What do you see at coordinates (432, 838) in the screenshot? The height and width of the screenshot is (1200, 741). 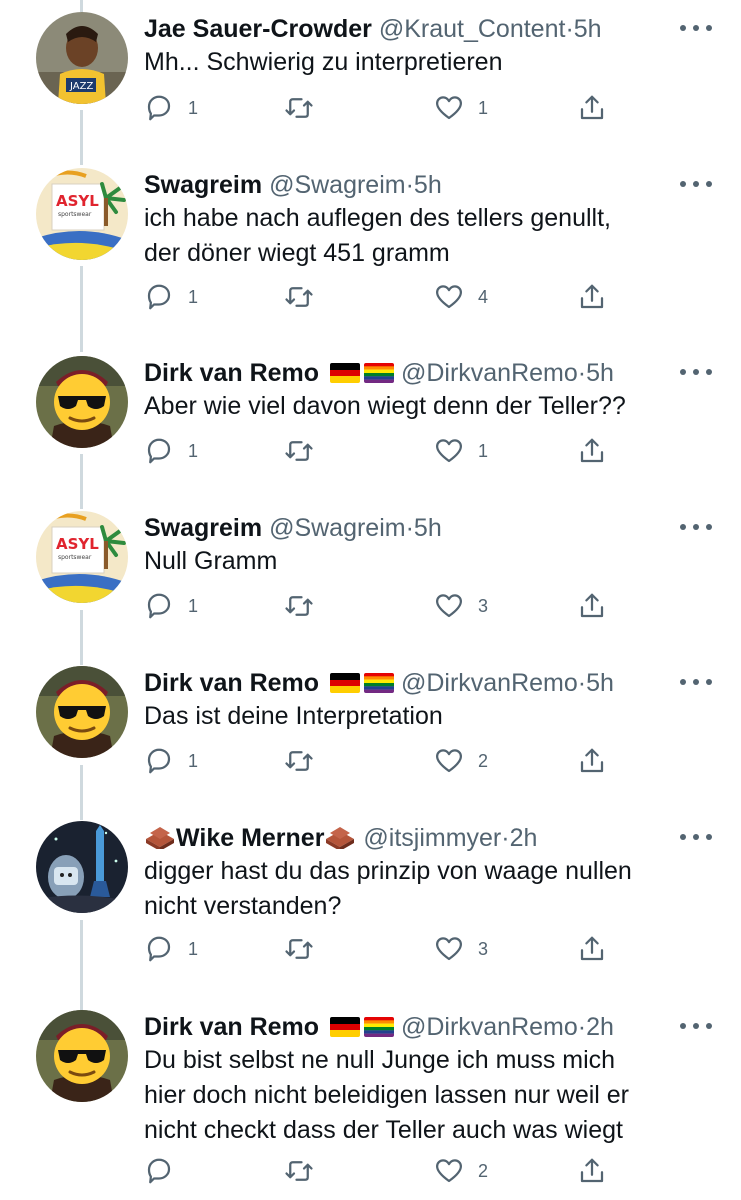 I see `user-handle: @itsjimmyer` at bounding box center [432, 838].